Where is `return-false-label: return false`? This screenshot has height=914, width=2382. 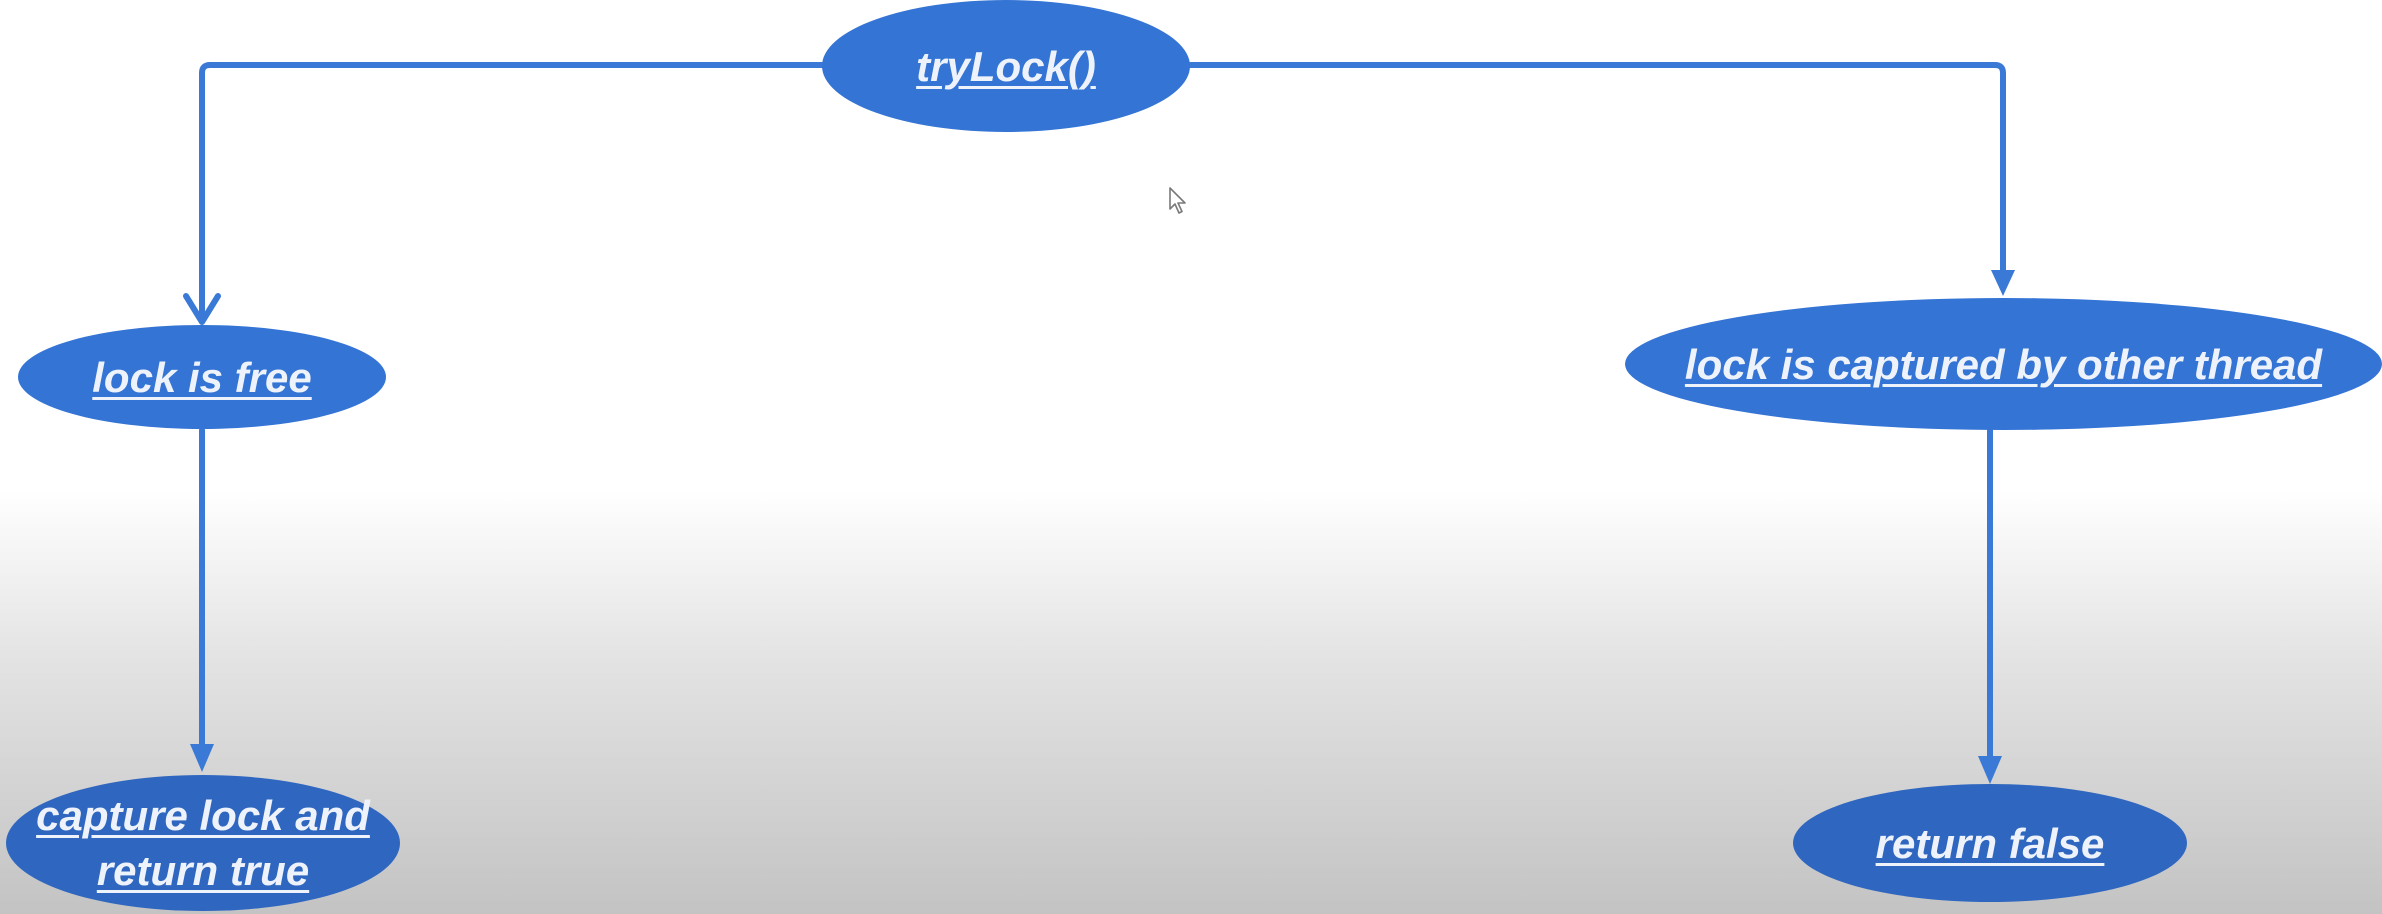
return-false-label: return false is located at coordinates (1990, 843).